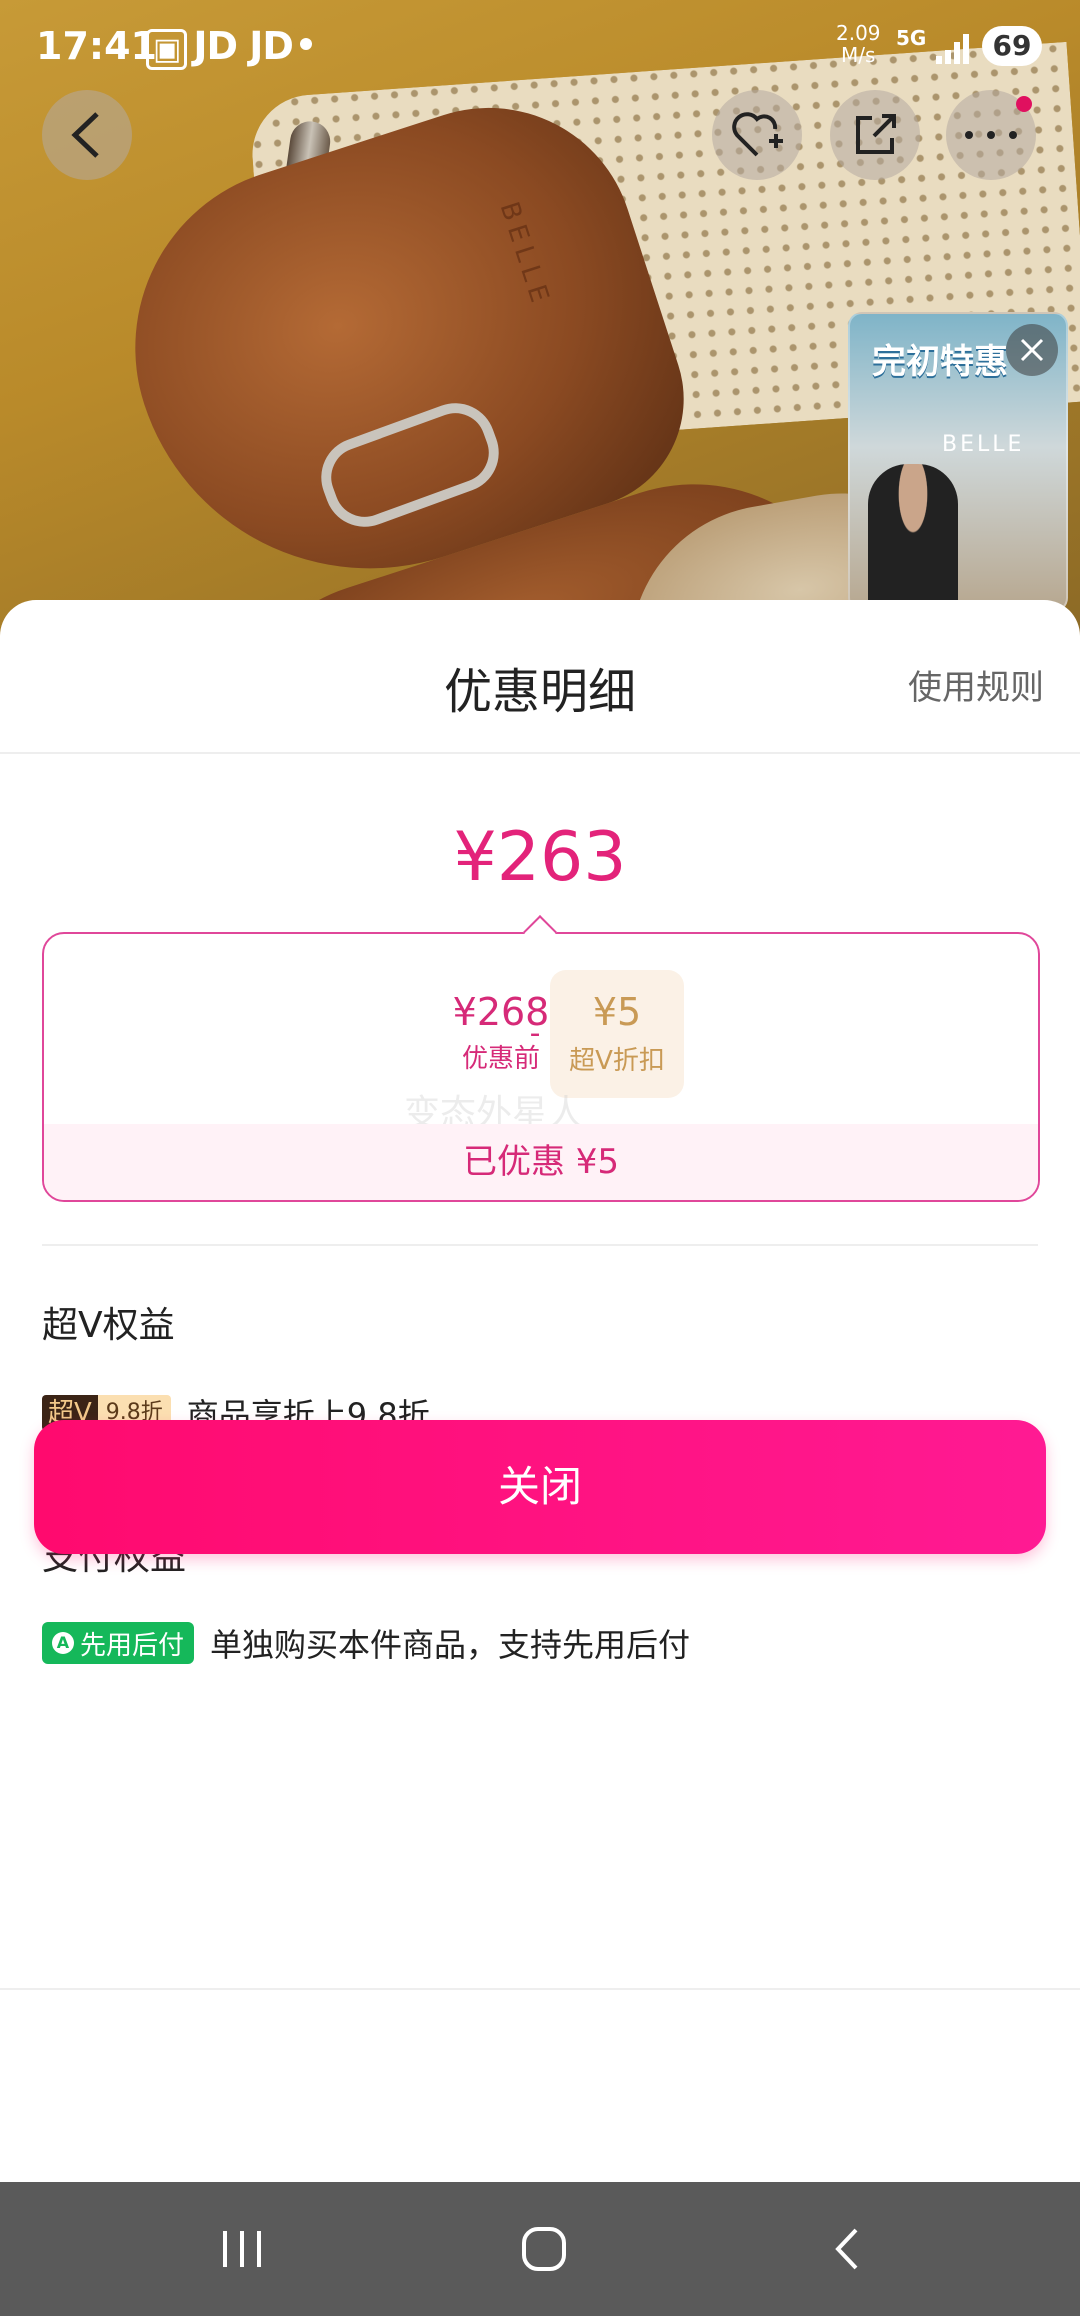 The image size is (1080, 2316). I want to click on home-icon, so click(544, 2249).